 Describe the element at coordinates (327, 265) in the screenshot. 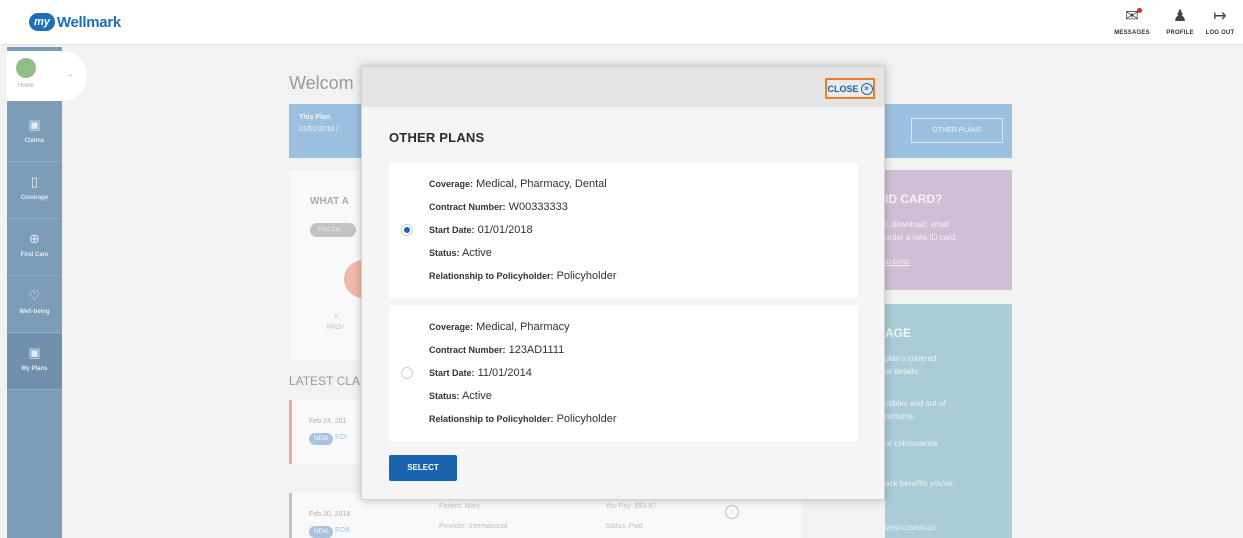

I see `what-card: WHAT A Find Car F PROV` at that location.